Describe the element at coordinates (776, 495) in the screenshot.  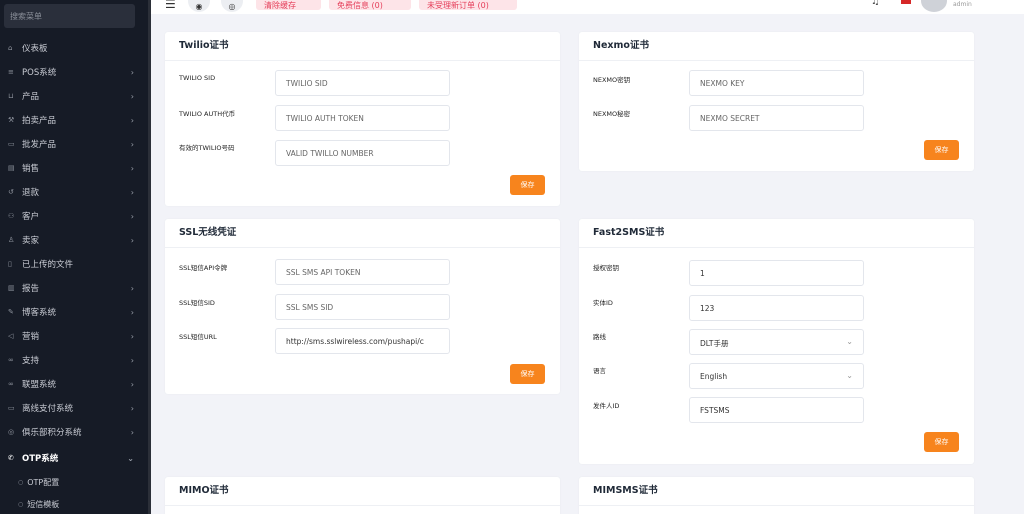
I see `mimsms-card: MIMSMS证书` at that location.